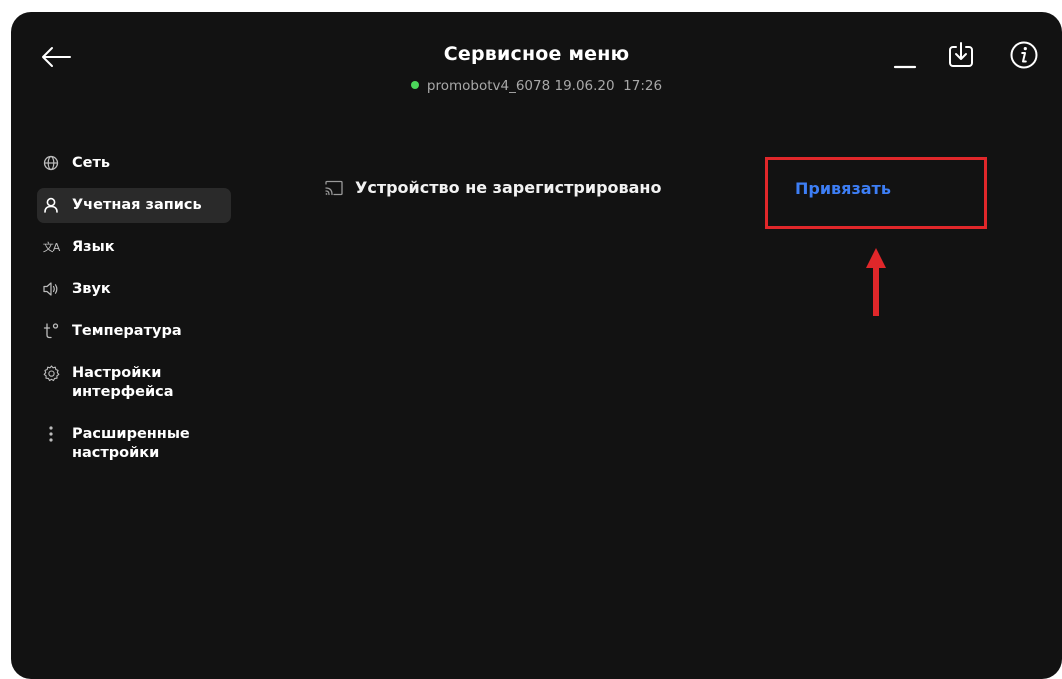 The width and height of the screenshot is (1062, 679). I want to click on sidebar-item-label: Расширенные настройки, so click(131, 443).